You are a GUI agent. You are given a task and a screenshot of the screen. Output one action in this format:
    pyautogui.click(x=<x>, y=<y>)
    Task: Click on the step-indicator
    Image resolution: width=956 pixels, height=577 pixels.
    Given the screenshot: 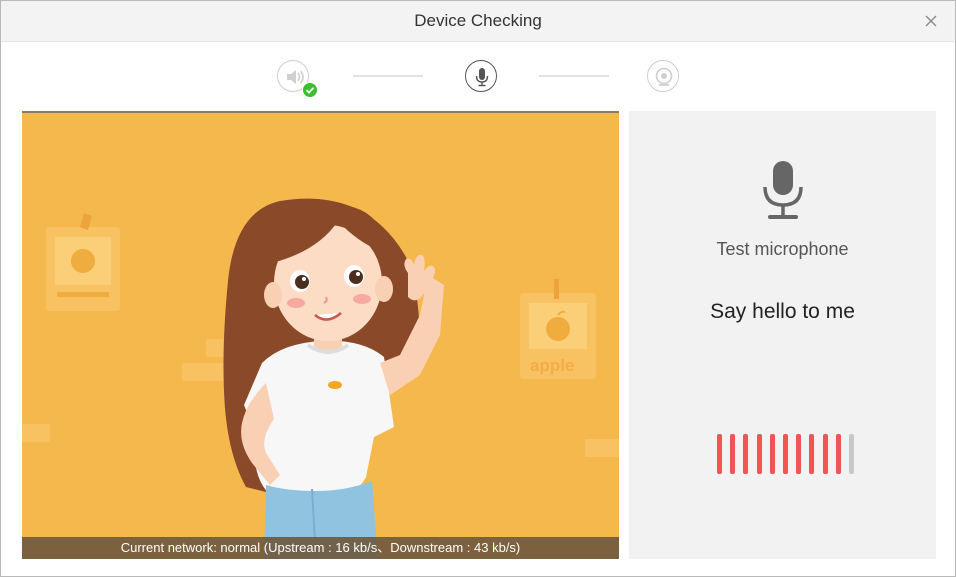 What is the action you would take?
    pyautogui.click(x=478, y=77)
    